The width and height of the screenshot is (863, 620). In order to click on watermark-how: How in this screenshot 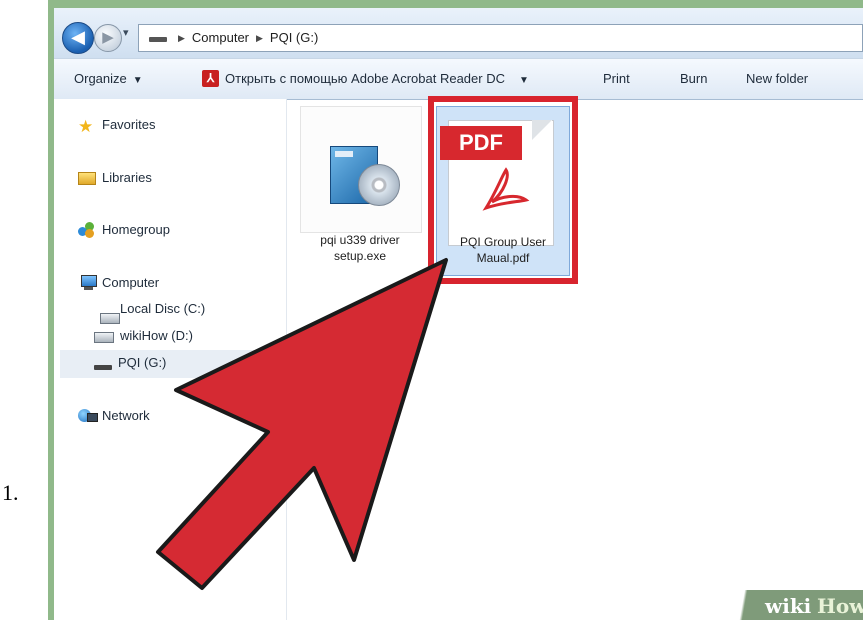, I will do `click(840, 606)`.